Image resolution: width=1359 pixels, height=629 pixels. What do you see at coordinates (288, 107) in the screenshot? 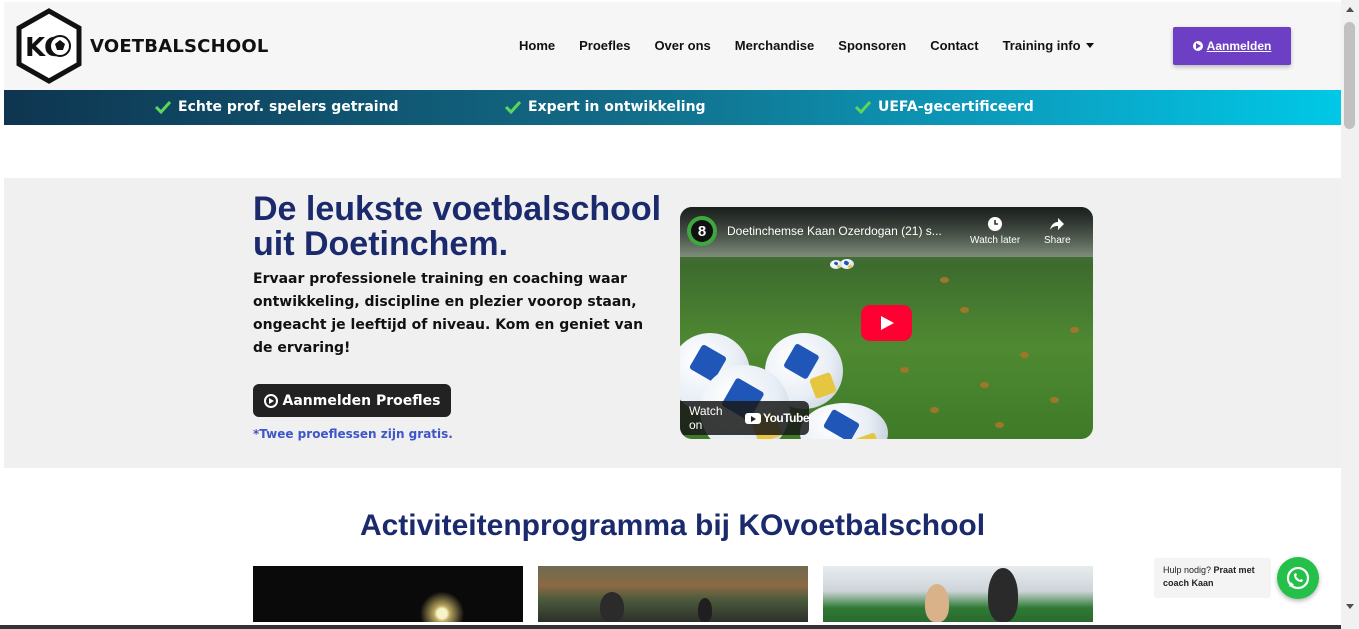
I see `usp-label: Echte prof. spelers getraind` at bounding box center [288, 107].